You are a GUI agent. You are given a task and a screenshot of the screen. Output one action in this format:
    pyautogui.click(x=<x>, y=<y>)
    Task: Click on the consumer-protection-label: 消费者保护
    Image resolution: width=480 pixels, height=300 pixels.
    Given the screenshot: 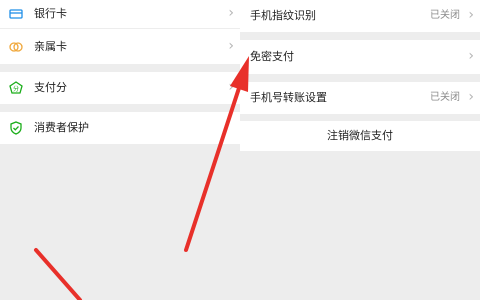 What is the action you would take?
    pyautogui.click(x=61, y=127)
    